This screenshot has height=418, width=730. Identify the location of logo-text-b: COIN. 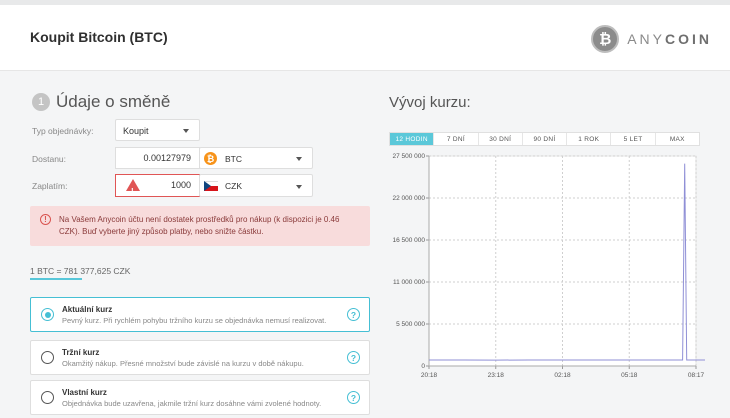
(688, 39).